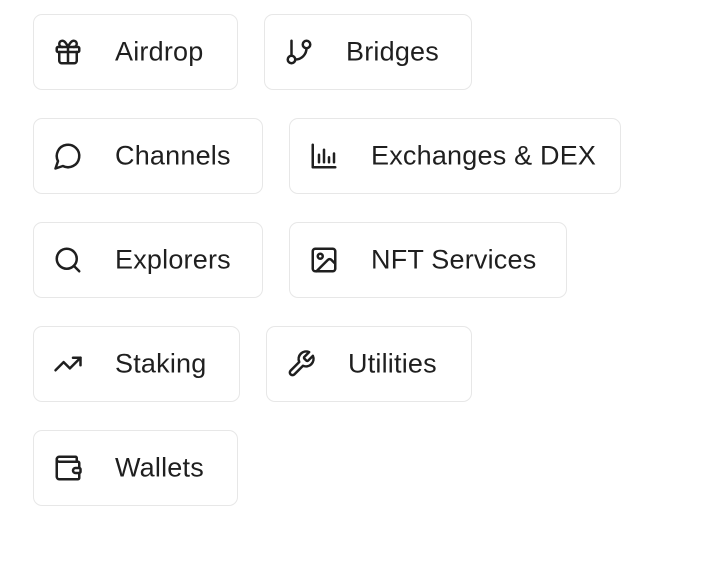 The image size is (720, 570). What do you see at coordinates (299, 52) in the screenshot?
I see `git-branch-icon` at bounding box center [299, 52].